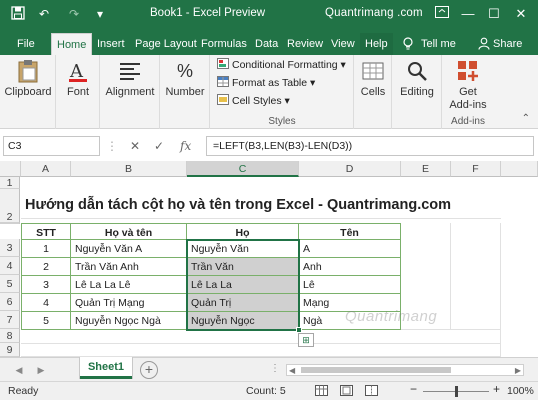 Image resolution: width=538 pixels, height=400 pixels. What do you see at coordinates (46, 267) in the screenshot?
I see `table-cell: 2` at bounding box center [46, 267].